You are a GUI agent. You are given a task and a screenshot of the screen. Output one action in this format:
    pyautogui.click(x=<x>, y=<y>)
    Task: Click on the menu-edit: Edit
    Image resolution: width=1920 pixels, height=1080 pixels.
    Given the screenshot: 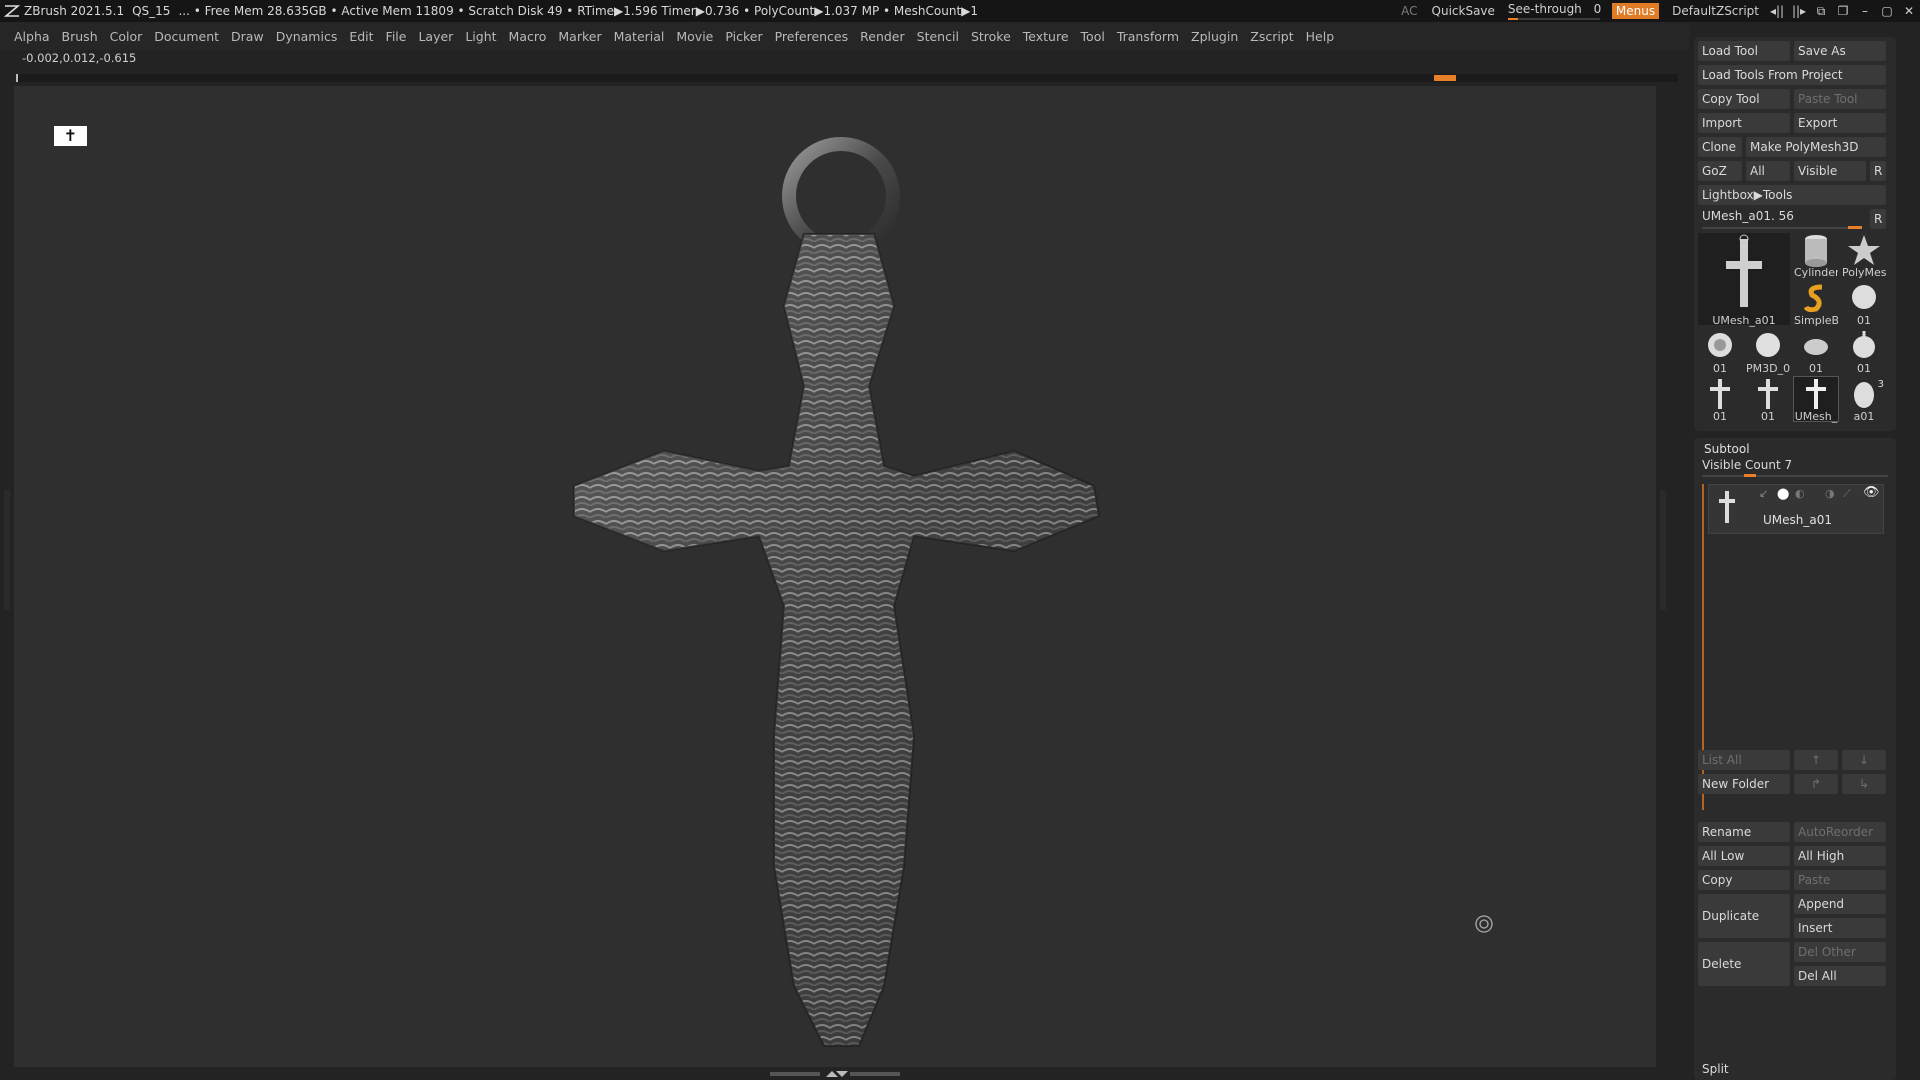 What is the action you would take?
    pyautogui.click(x=361, y=36)
    